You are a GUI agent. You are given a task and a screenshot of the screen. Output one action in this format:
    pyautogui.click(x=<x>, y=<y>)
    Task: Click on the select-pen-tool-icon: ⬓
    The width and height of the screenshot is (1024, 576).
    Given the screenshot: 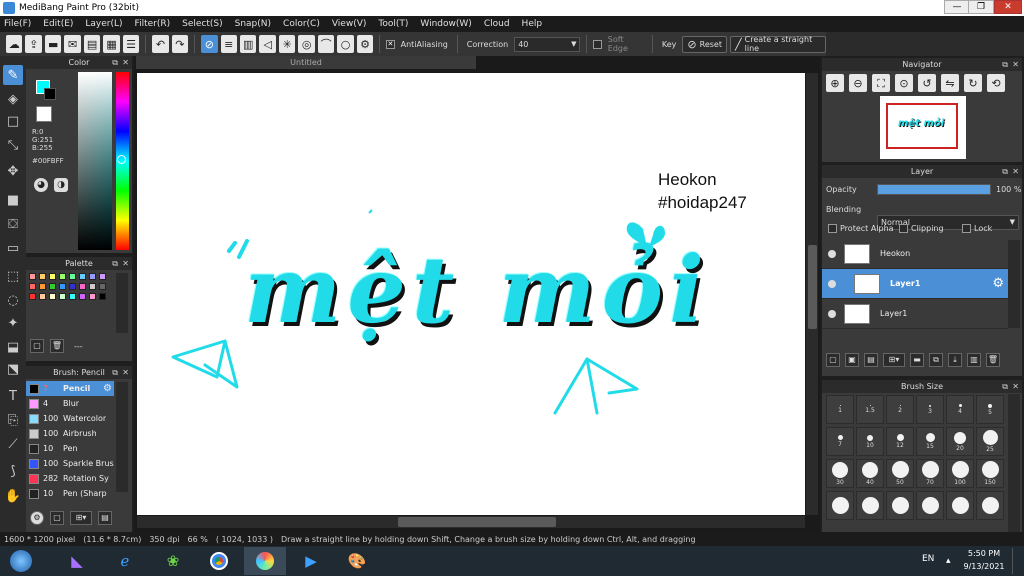 What is the action you would take?
    pyautogui.click(x=13, y=347)
    